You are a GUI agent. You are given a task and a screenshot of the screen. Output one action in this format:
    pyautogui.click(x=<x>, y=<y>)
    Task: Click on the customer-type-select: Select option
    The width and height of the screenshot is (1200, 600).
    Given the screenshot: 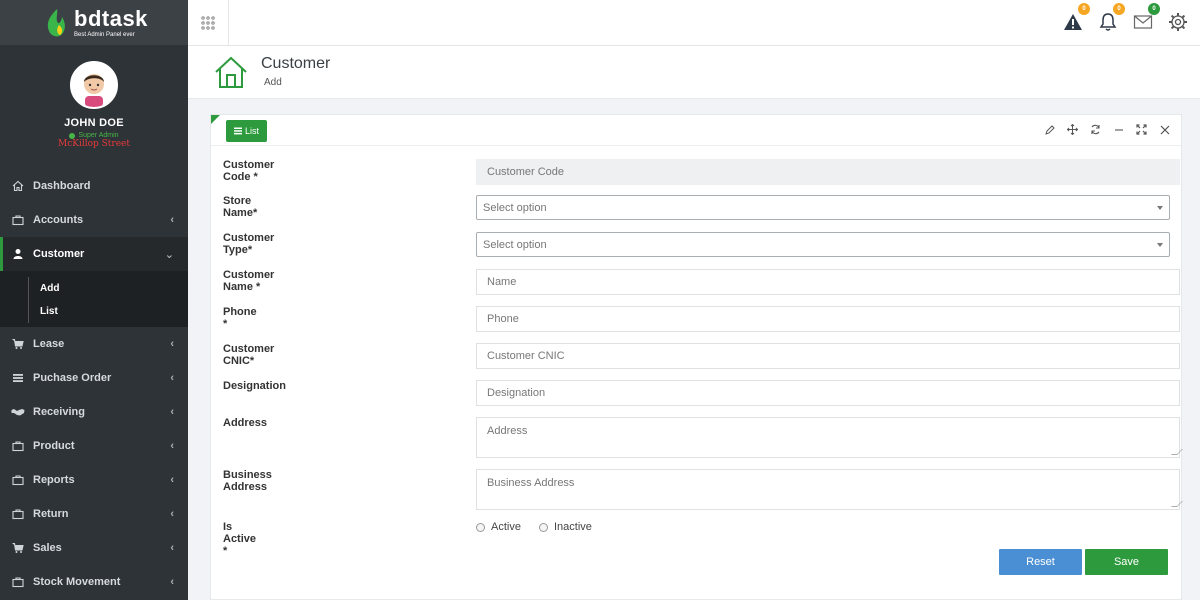 What is the action you would take?
    pyautogui.click(x=823, y=244)
    